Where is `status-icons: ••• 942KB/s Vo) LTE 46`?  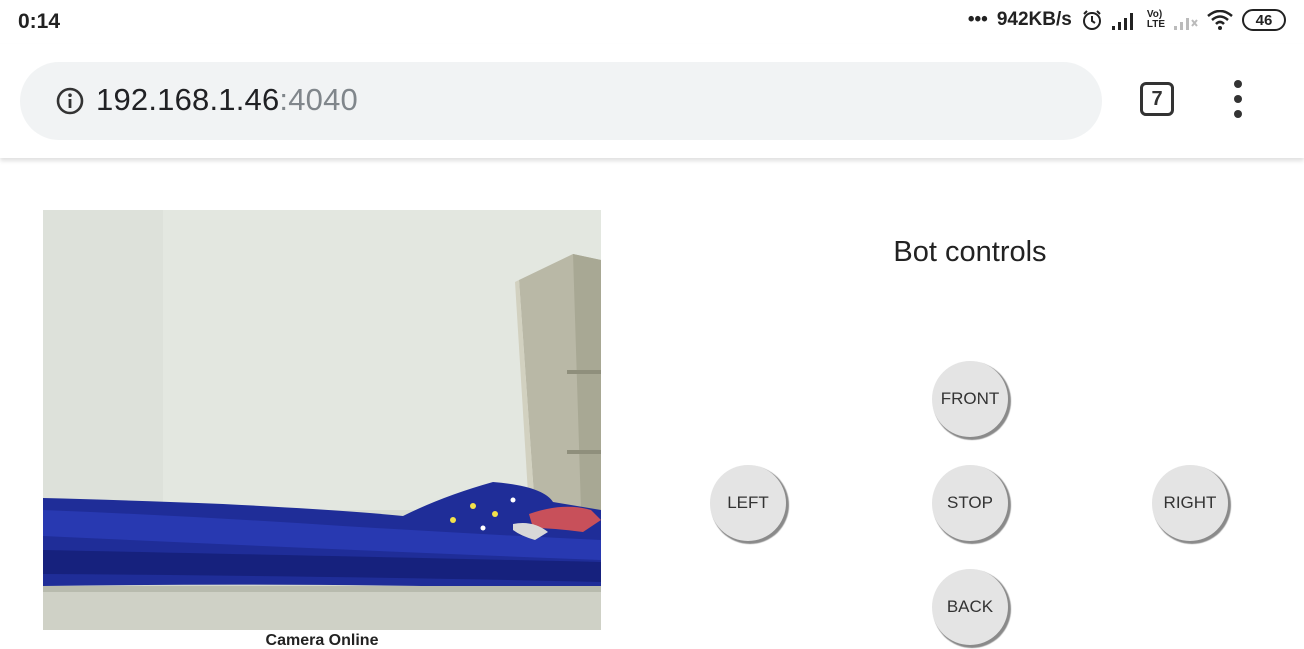 status-icons: ••• 942KB/s Vo) LTE 46 is located at coordinates (1127, 20).